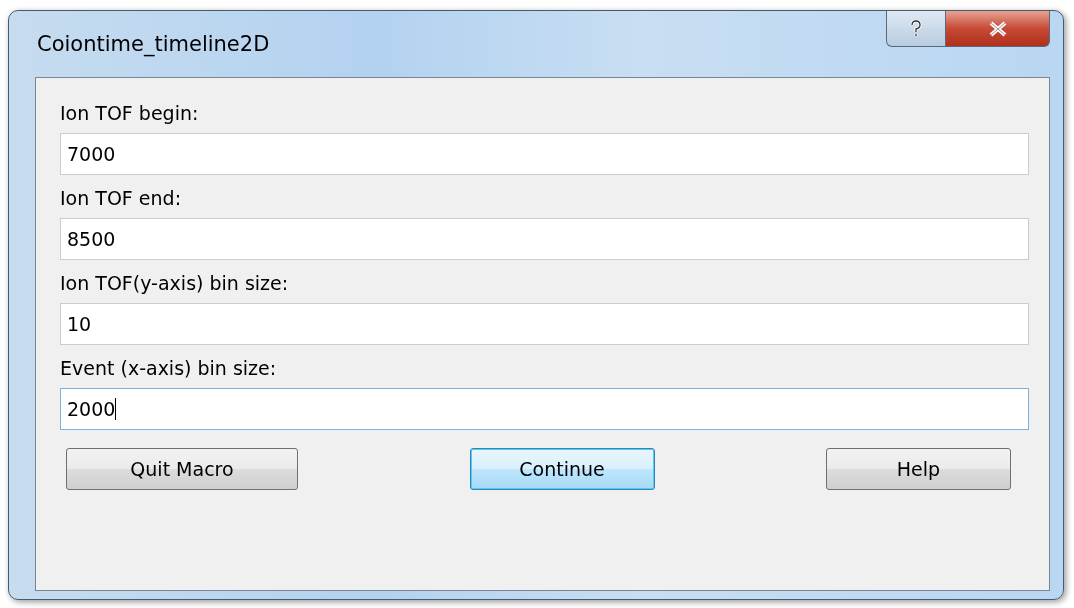 The width and height of the screenshot is (1074, 608). Describe the element at coordinates (175, 283) in the screenshot. I see `field-label: Ion TOF(y-axis) bin size:` at that location.